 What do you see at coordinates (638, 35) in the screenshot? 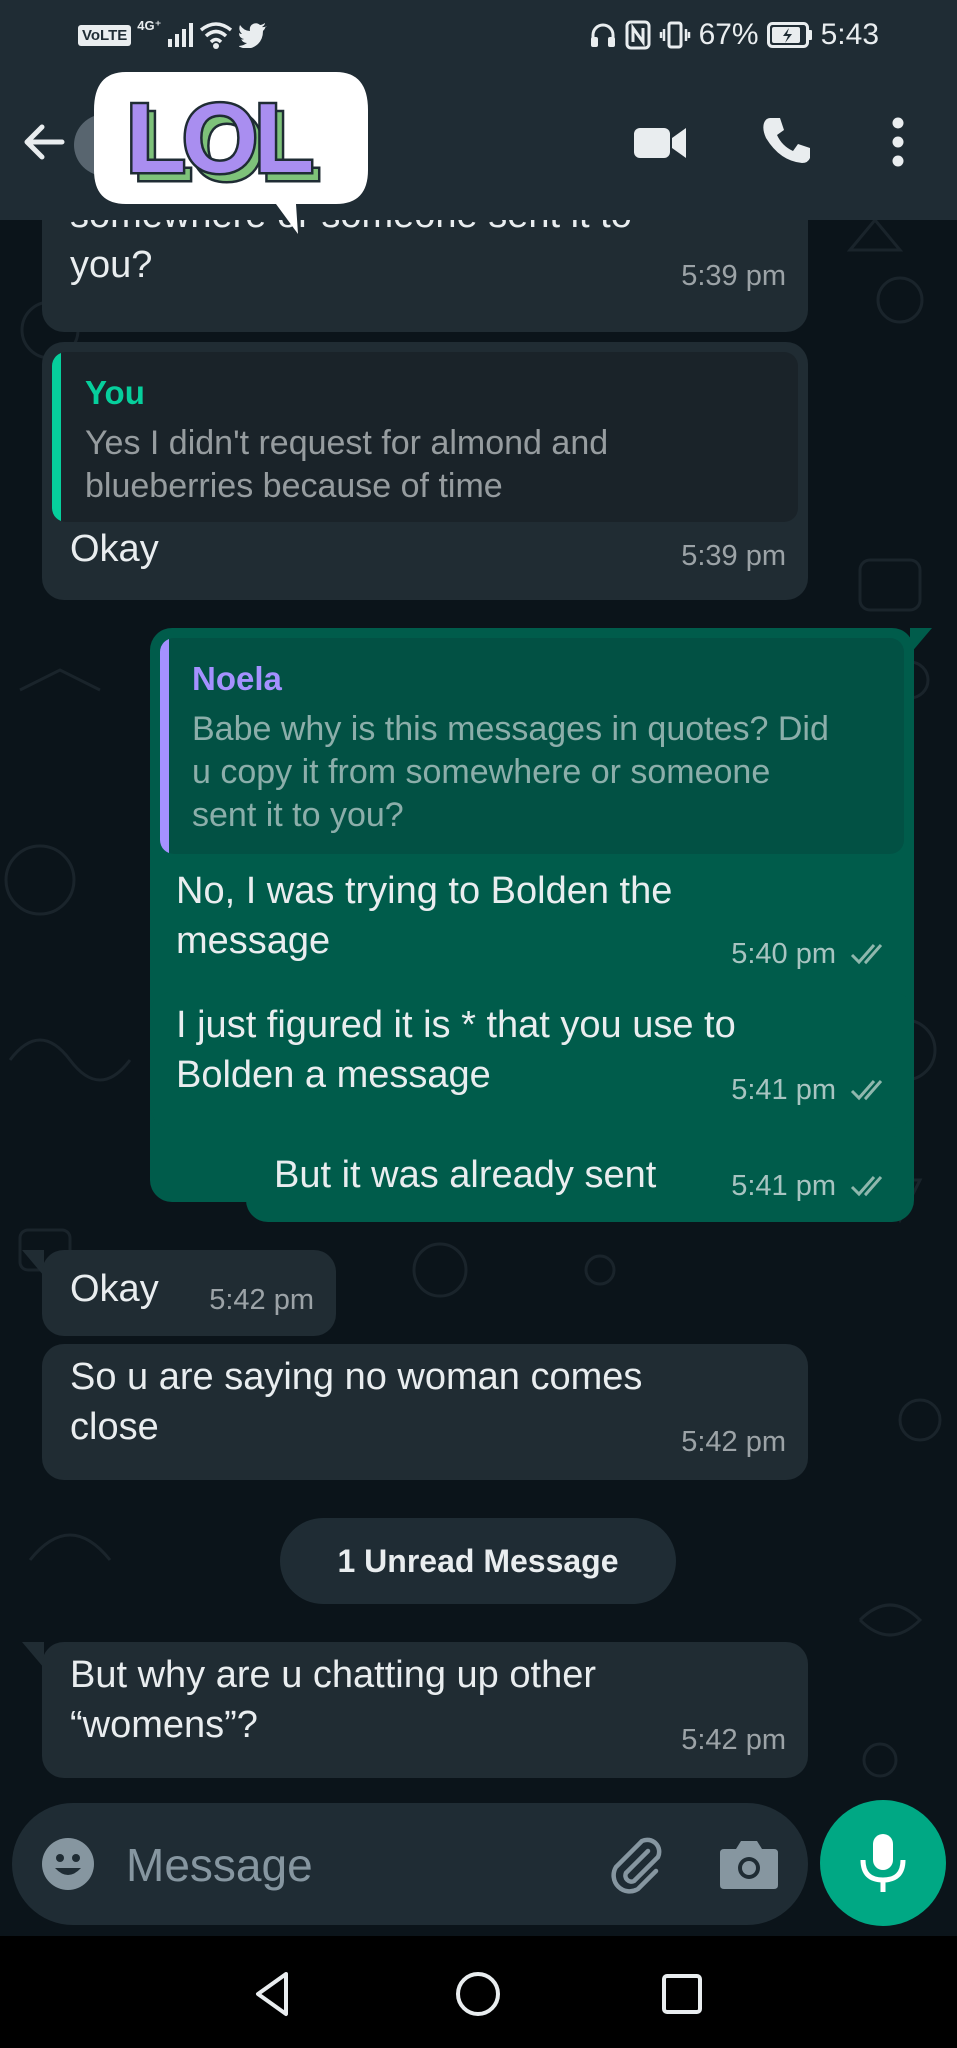
I see `nfc-icon` at bounding box center [638, 35].